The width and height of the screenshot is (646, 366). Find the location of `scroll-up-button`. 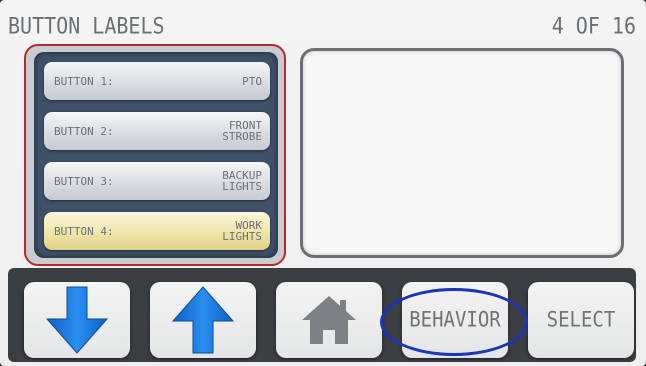

scroll-up-button is located at coordinates (203, 320).